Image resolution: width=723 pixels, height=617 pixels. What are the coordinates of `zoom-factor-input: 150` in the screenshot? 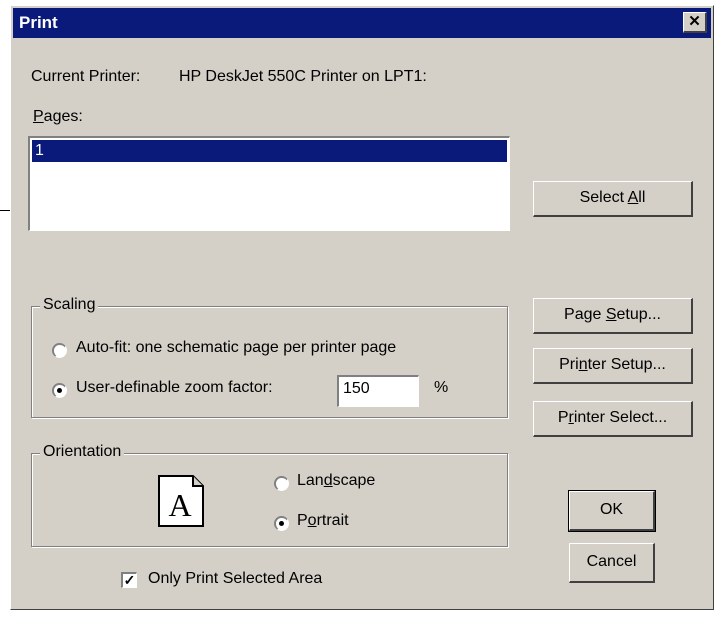 It's located at (378, 391).